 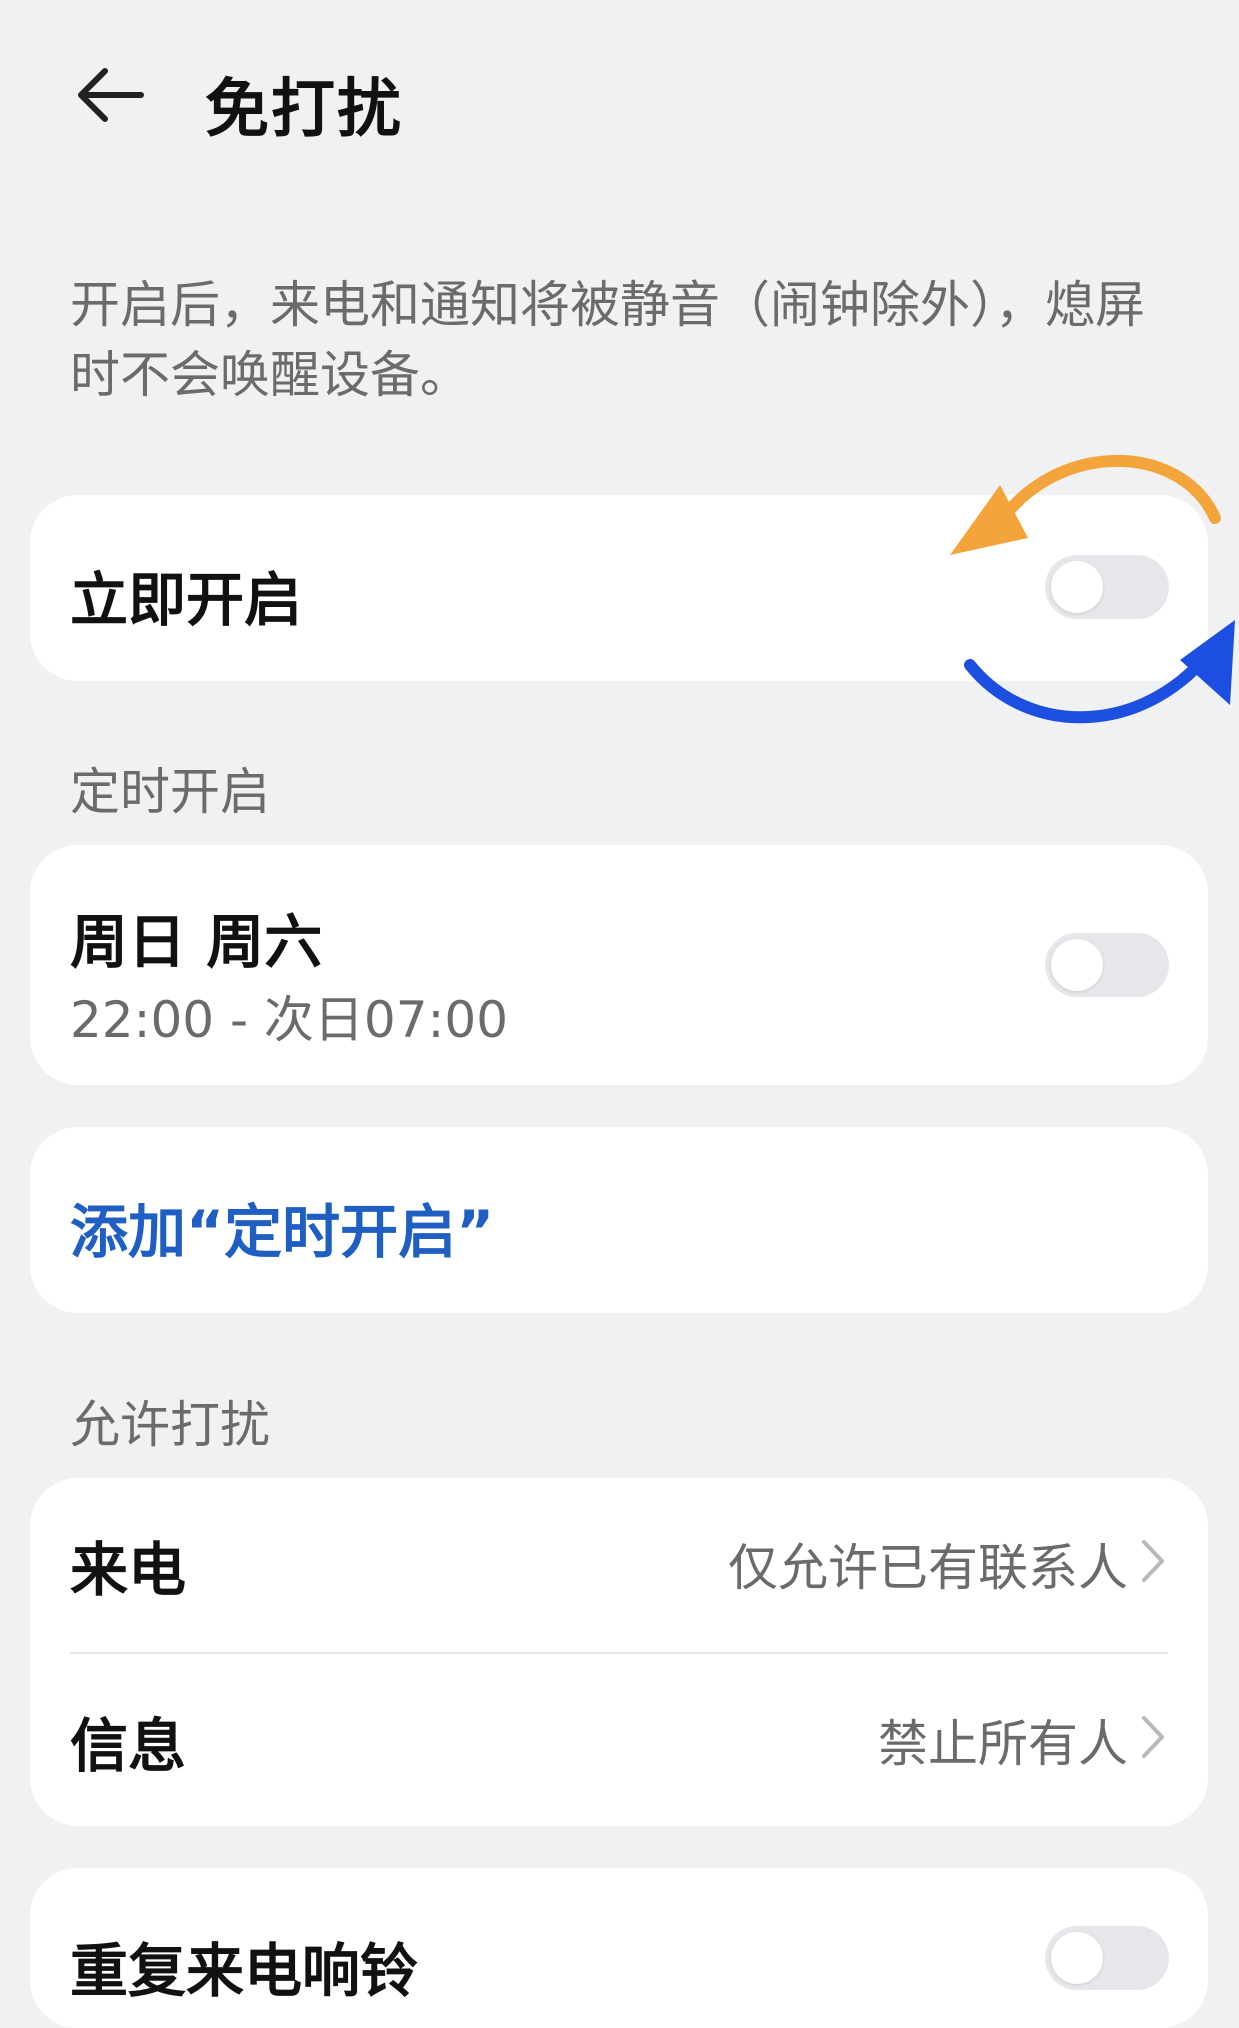 What do you see at coordinates (304, 110) in the screenshot?
I see `page-title: 免打扰` at bounding box center [304, 110].